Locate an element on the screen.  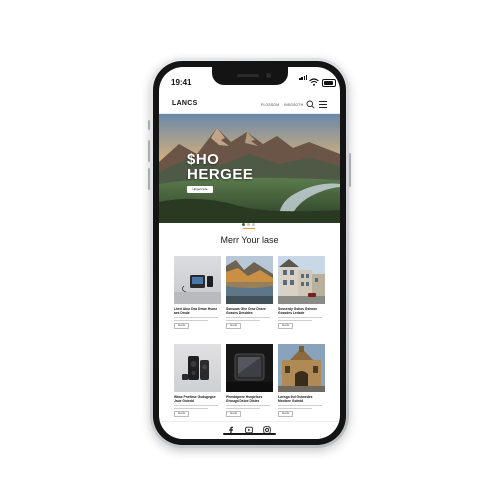
card-title: Loesgo Ihd Gshnedes Meolsee Goledd is located at coordinates (295, 399).